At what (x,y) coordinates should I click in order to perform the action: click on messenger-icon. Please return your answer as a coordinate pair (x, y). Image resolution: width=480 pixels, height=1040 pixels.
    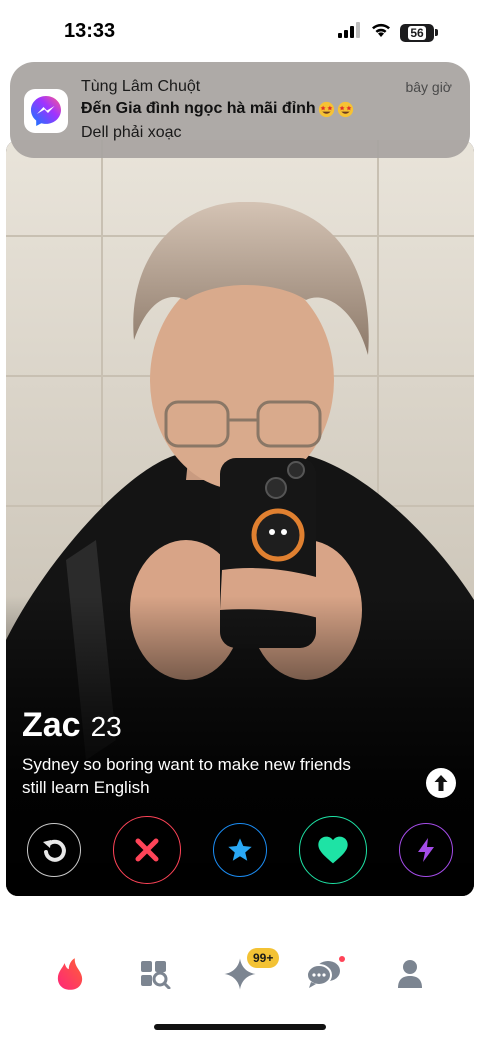
    Looking at the image, I should click on (46, 111).